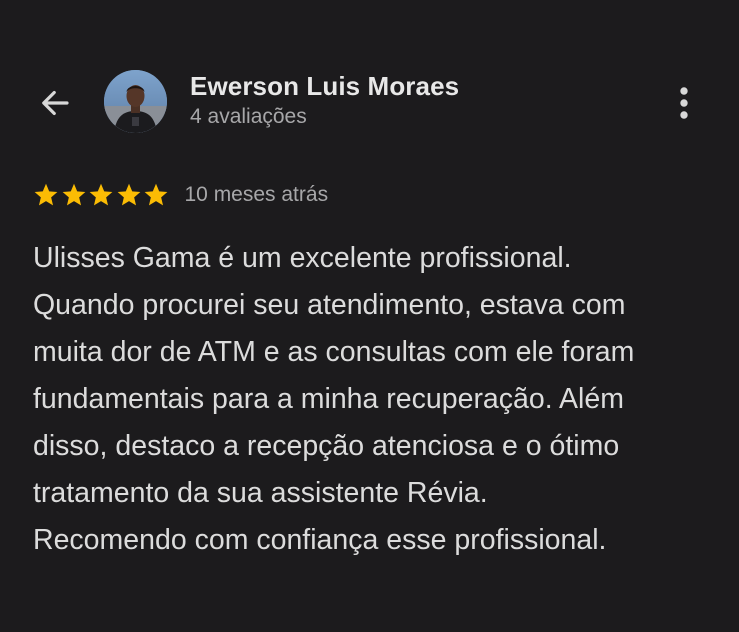 The width and height of the screenshot is (739, 632). I want to click on more-vertical-icon, so click(684, 103).